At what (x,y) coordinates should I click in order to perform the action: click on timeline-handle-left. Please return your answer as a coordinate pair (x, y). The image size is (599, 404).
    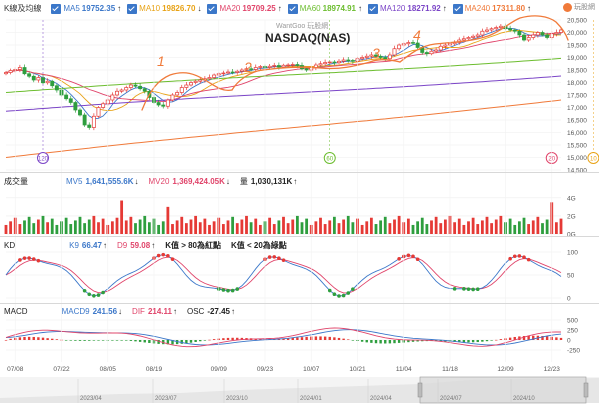
    Looking at the image, I should click on (420, 390).